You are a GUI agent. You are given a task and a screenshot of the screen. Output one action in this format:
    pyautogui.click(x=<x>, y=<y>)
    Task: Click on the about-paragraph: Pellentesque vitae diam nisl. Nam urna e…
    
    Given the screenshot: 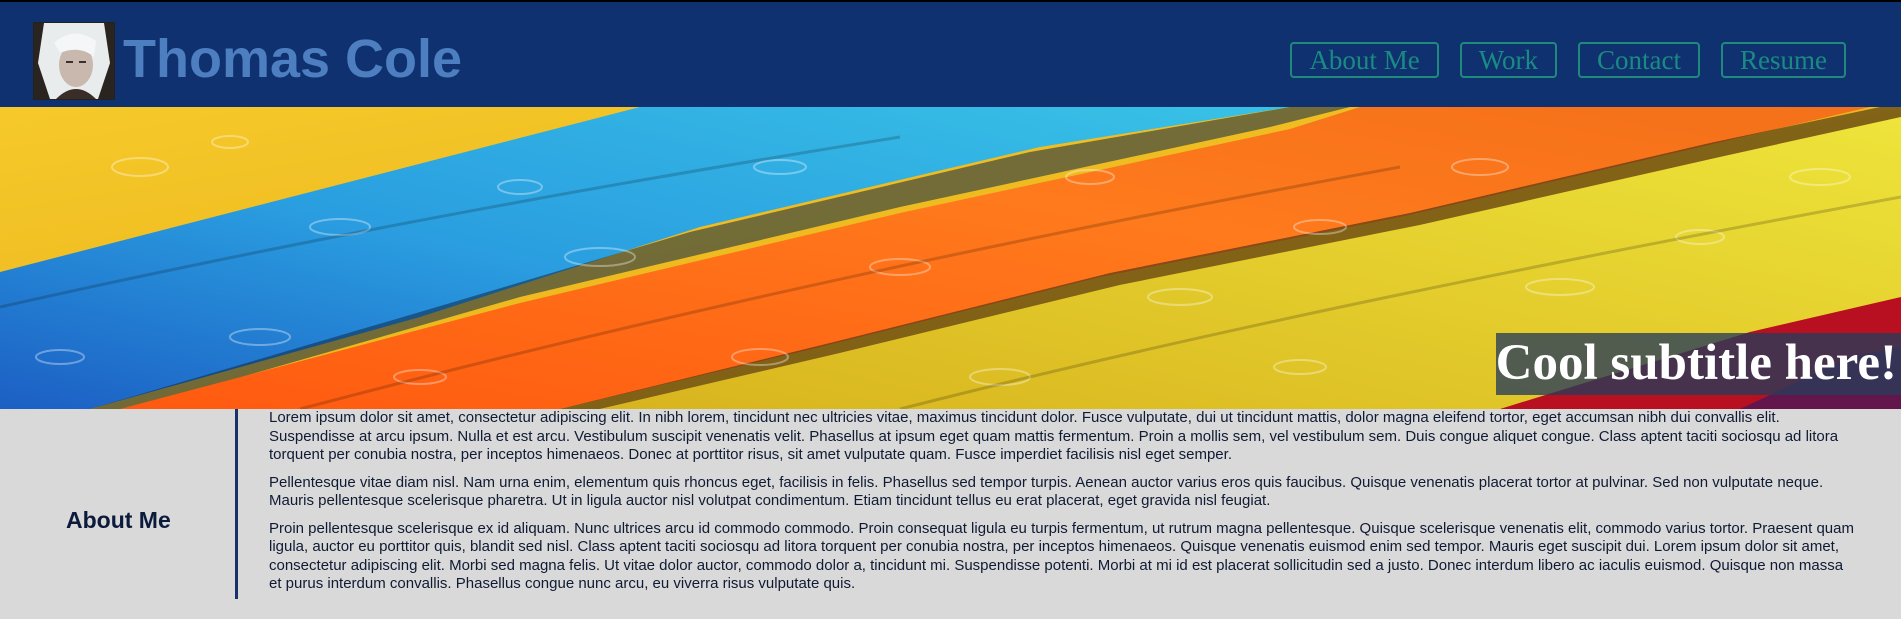 What is the action you would take?
    pyautogui.click(x=1046, y=491)
    